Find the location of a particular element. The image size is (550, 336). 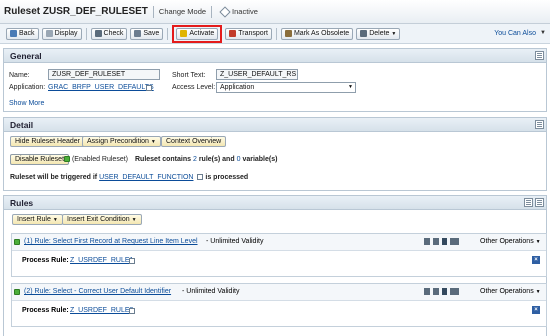

save-label: Save is located at coordinates (151, 33).